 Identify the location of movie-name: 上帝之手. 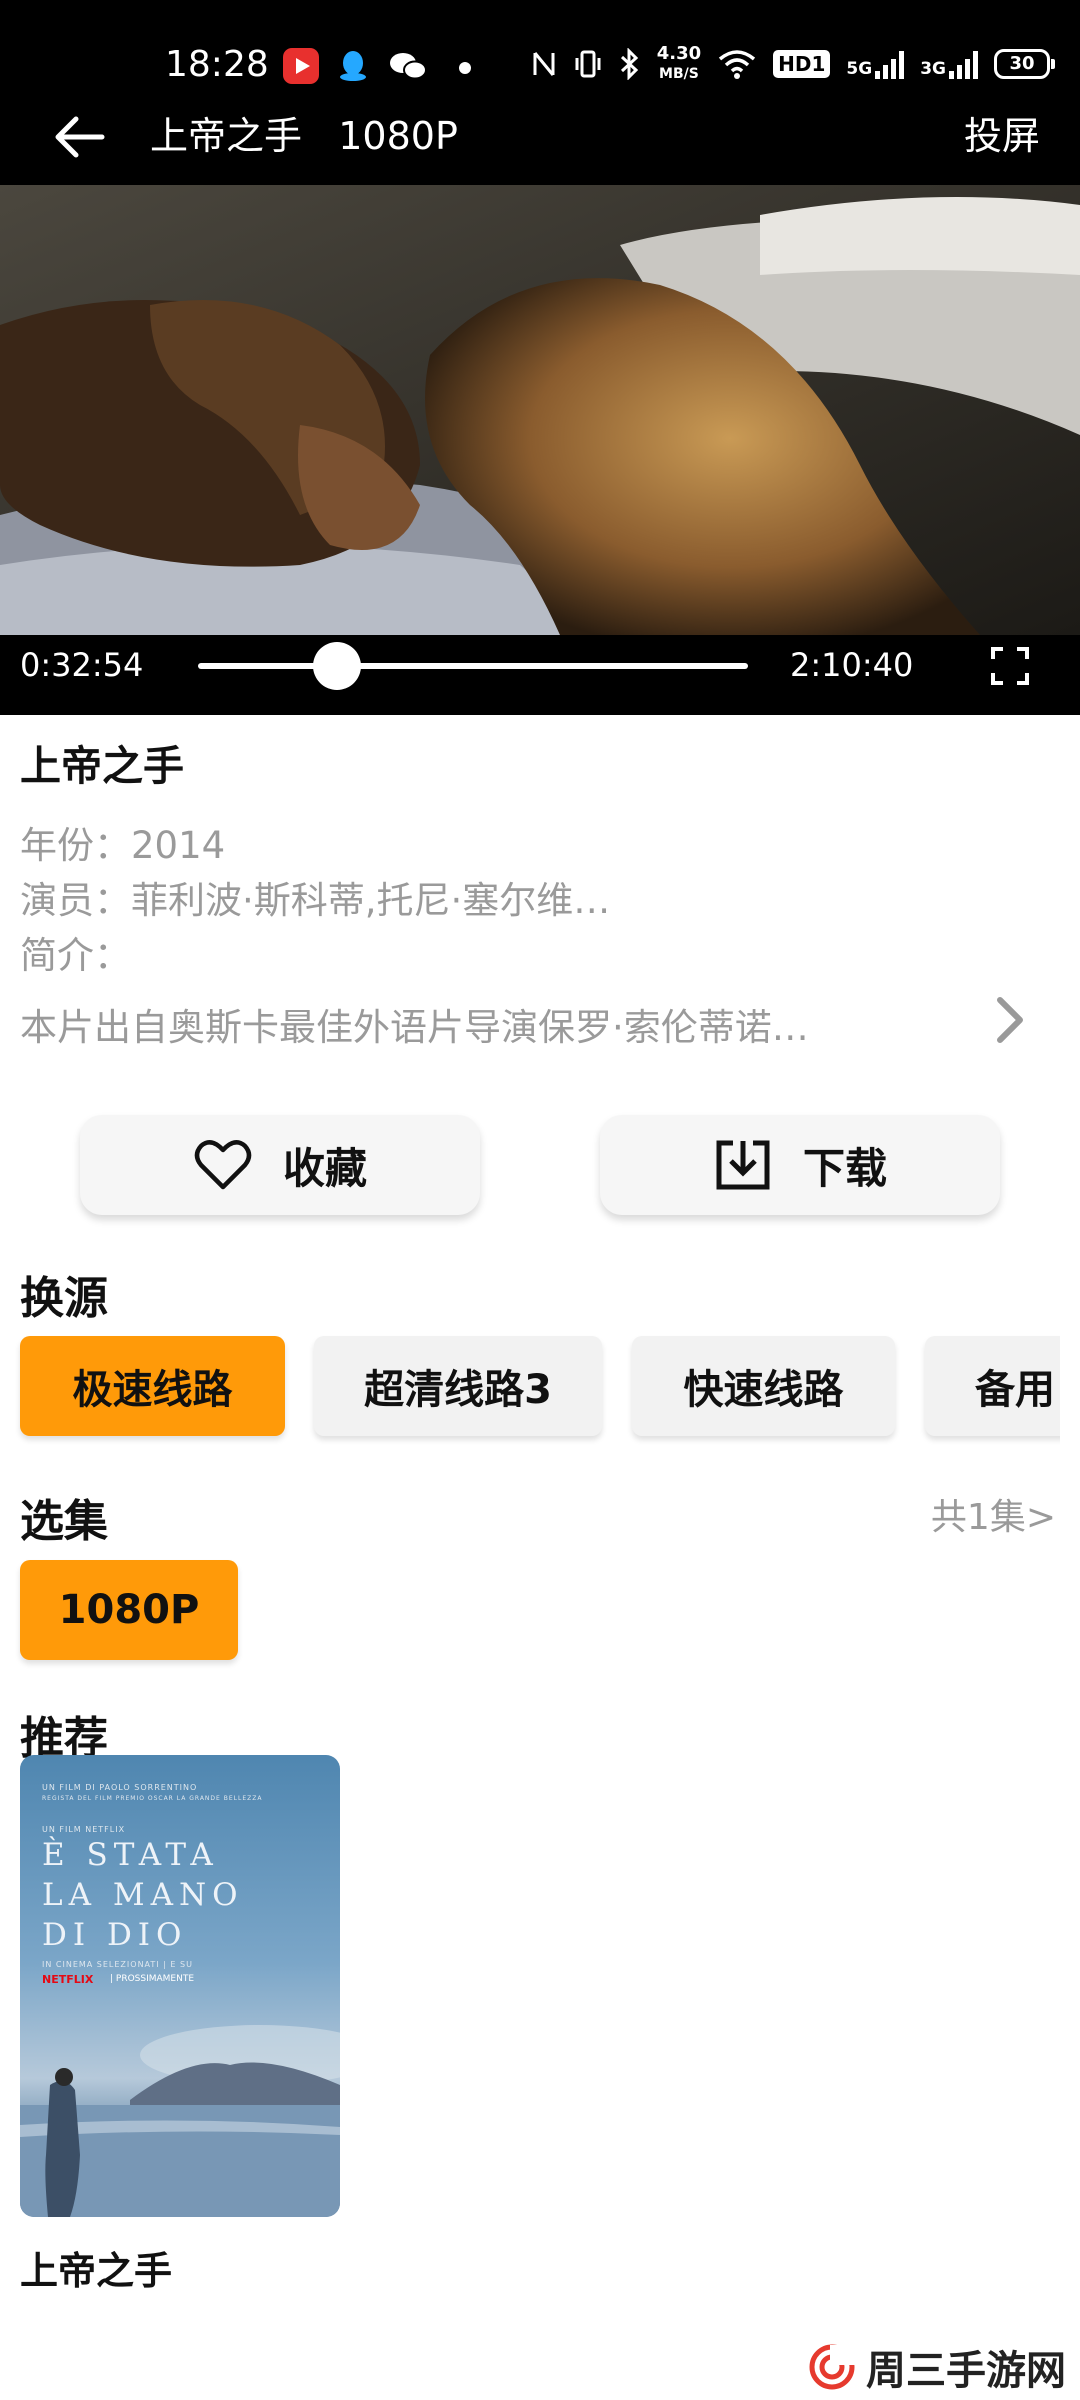
(102, 766).